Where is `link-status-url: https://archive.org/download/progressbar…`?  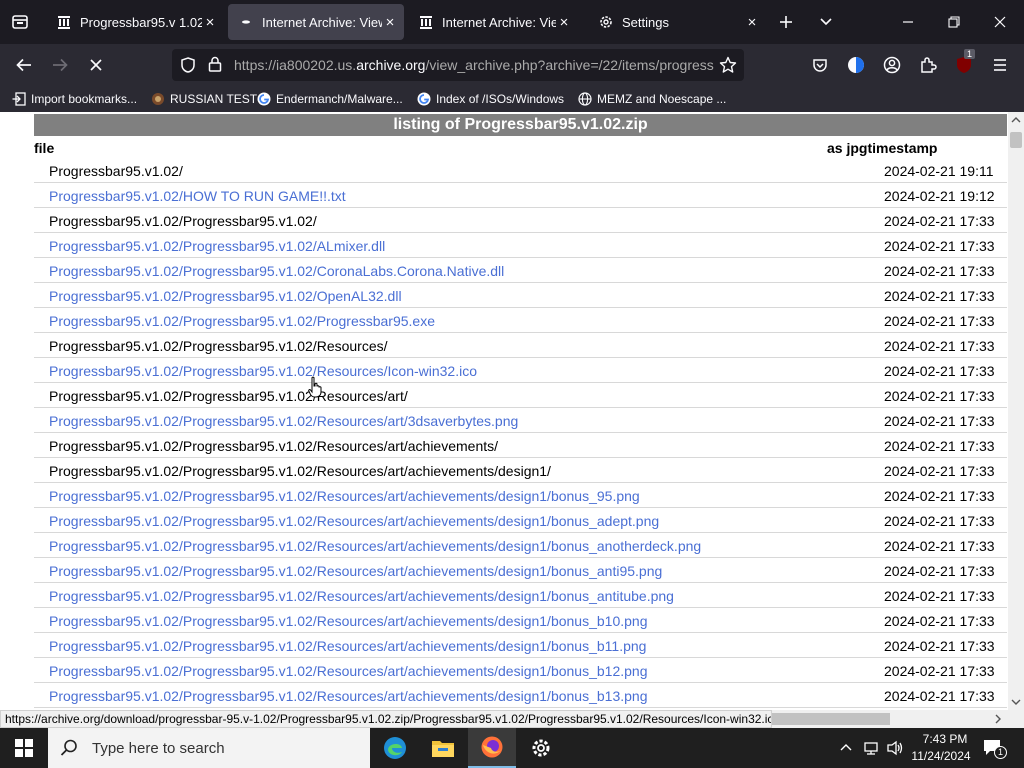 link-status-url: https://archive.org/download/progressbar… is located at coordinates (386, 719).